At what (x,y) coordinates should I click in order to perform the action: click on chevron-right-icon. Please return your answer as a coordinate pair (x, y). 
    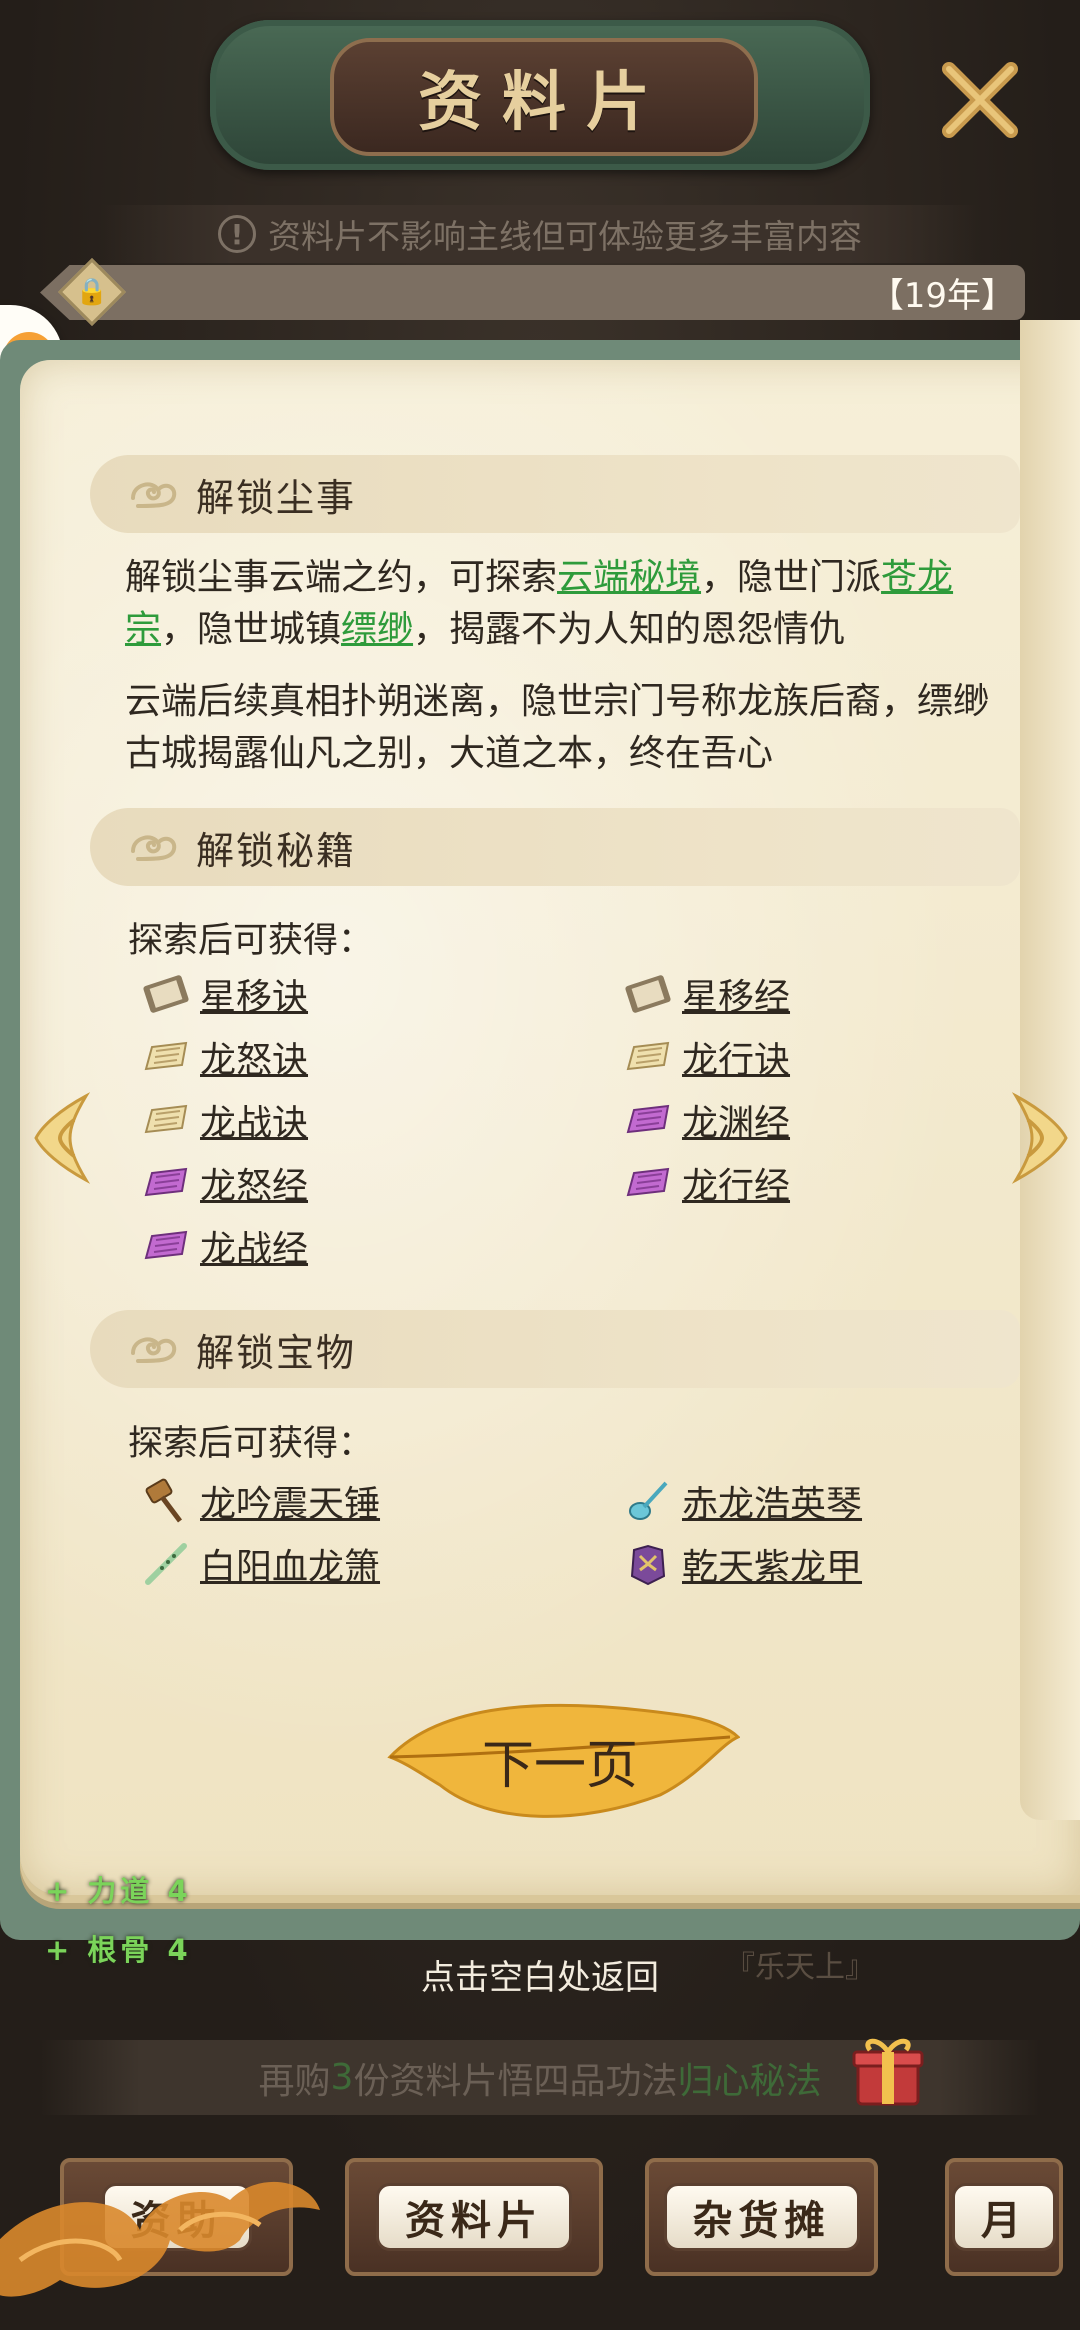
    Looking at the image, I should click on (1039, 1138).